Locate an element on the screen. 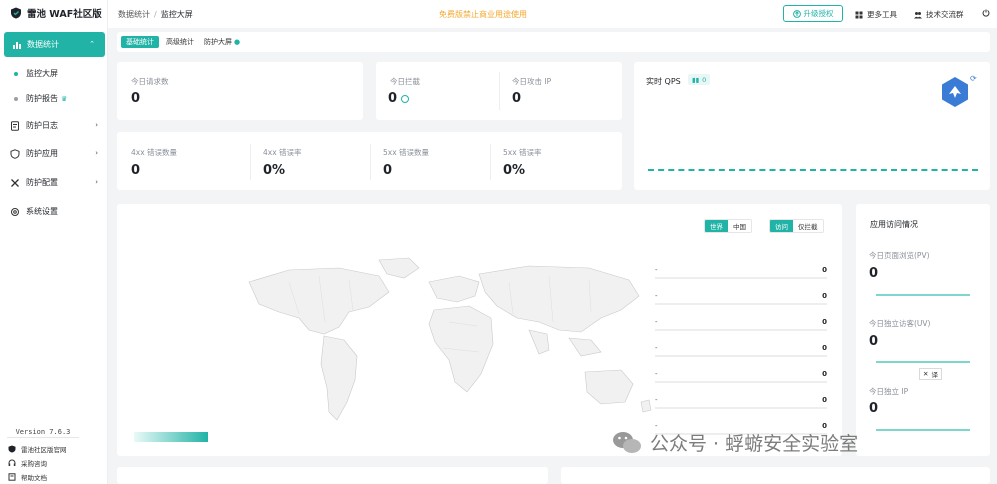  today-requests-card: 今日请求数 0 is located at coordinates (240, 91).